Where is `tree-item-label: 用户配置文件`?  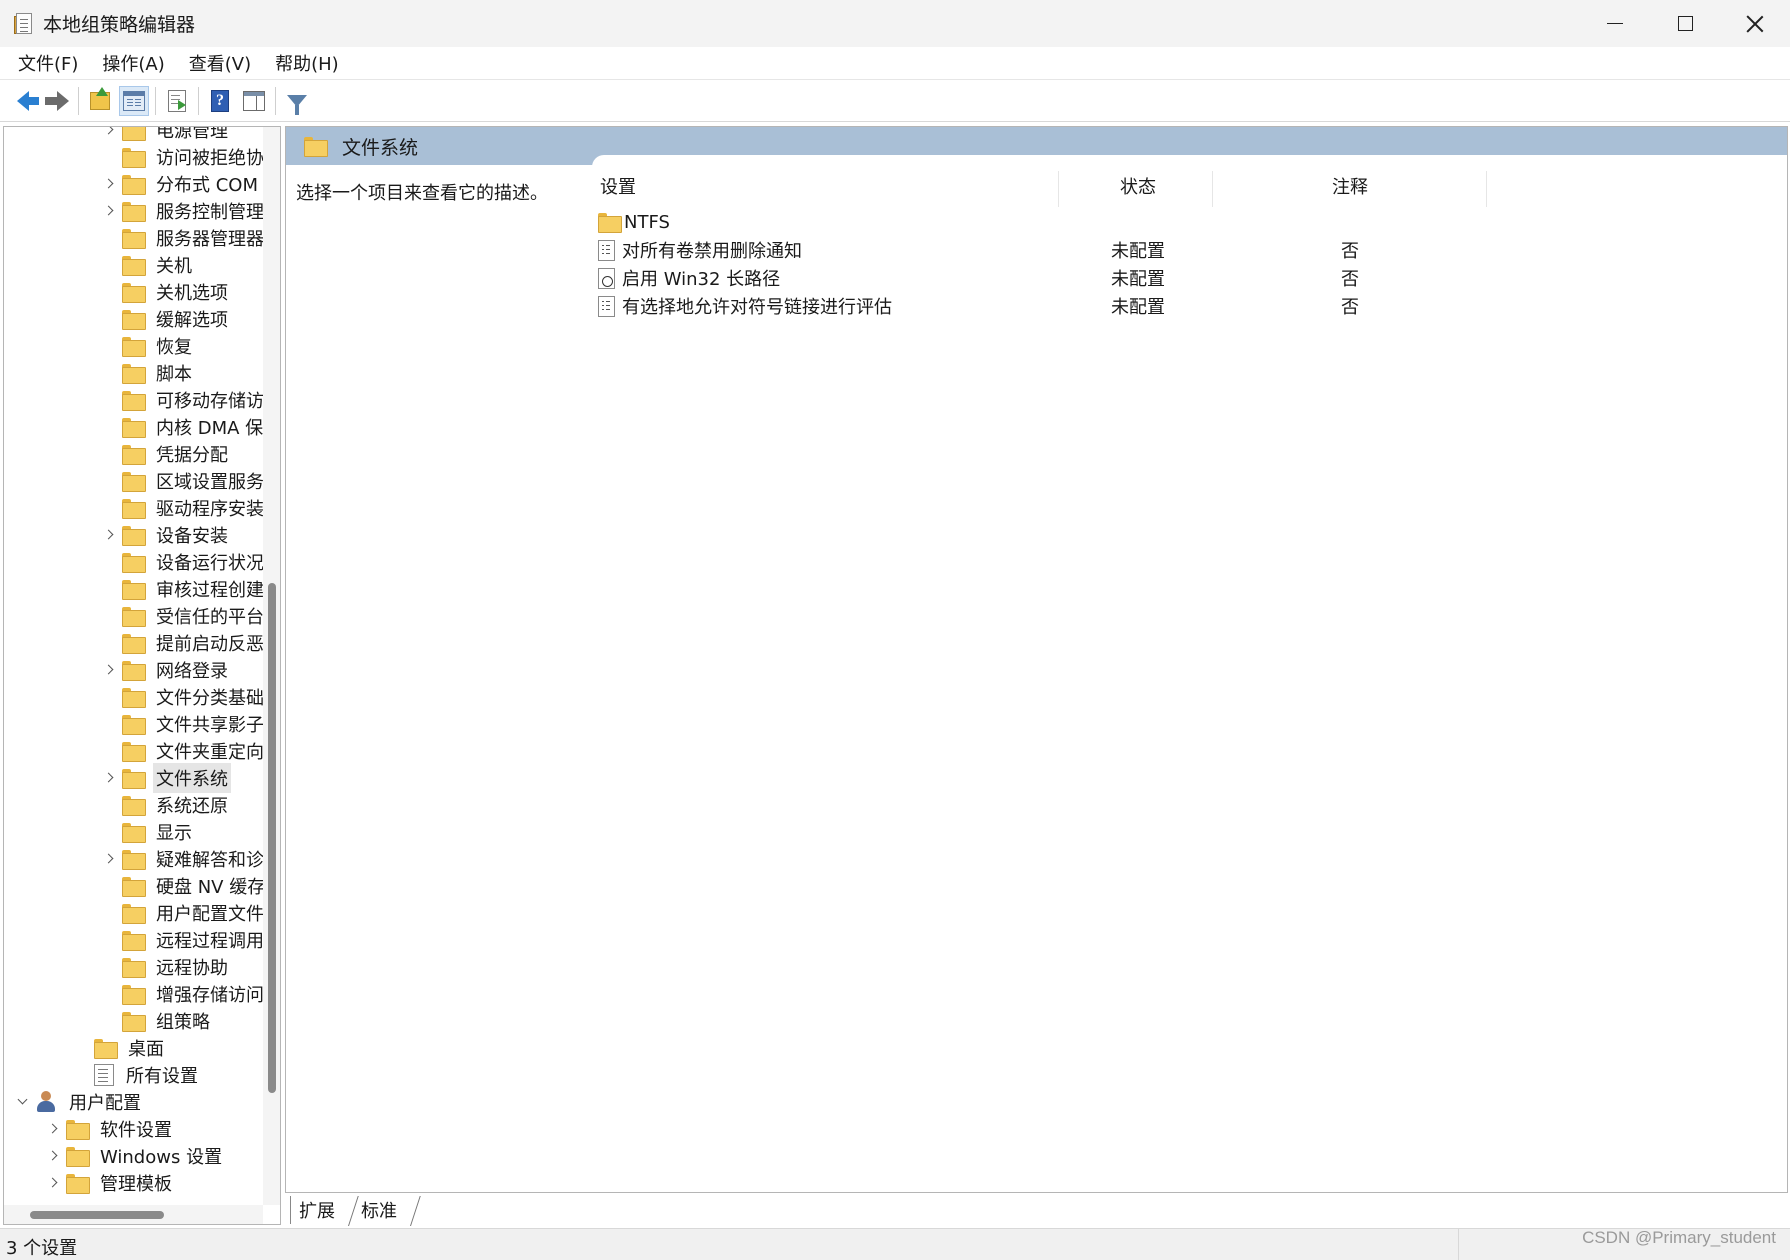
tree-item-label: 用户配置文件 is located at coordinates (210, 914).